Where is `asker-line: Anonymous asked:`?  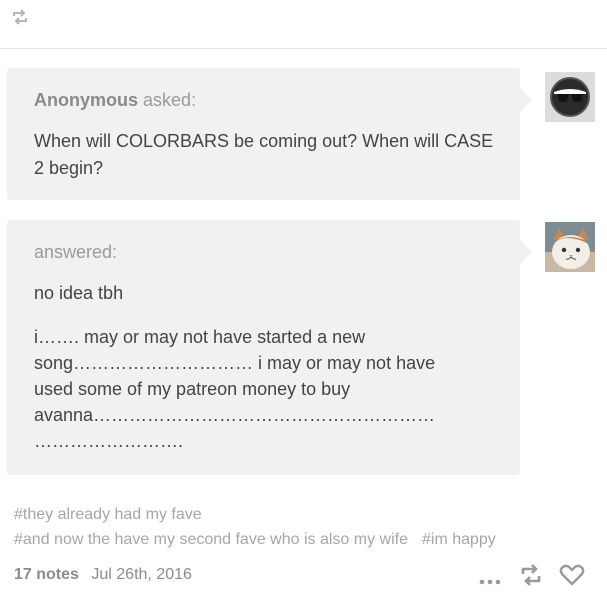 asker-line: Anonymous asked: is located at coordinates (115, 100).